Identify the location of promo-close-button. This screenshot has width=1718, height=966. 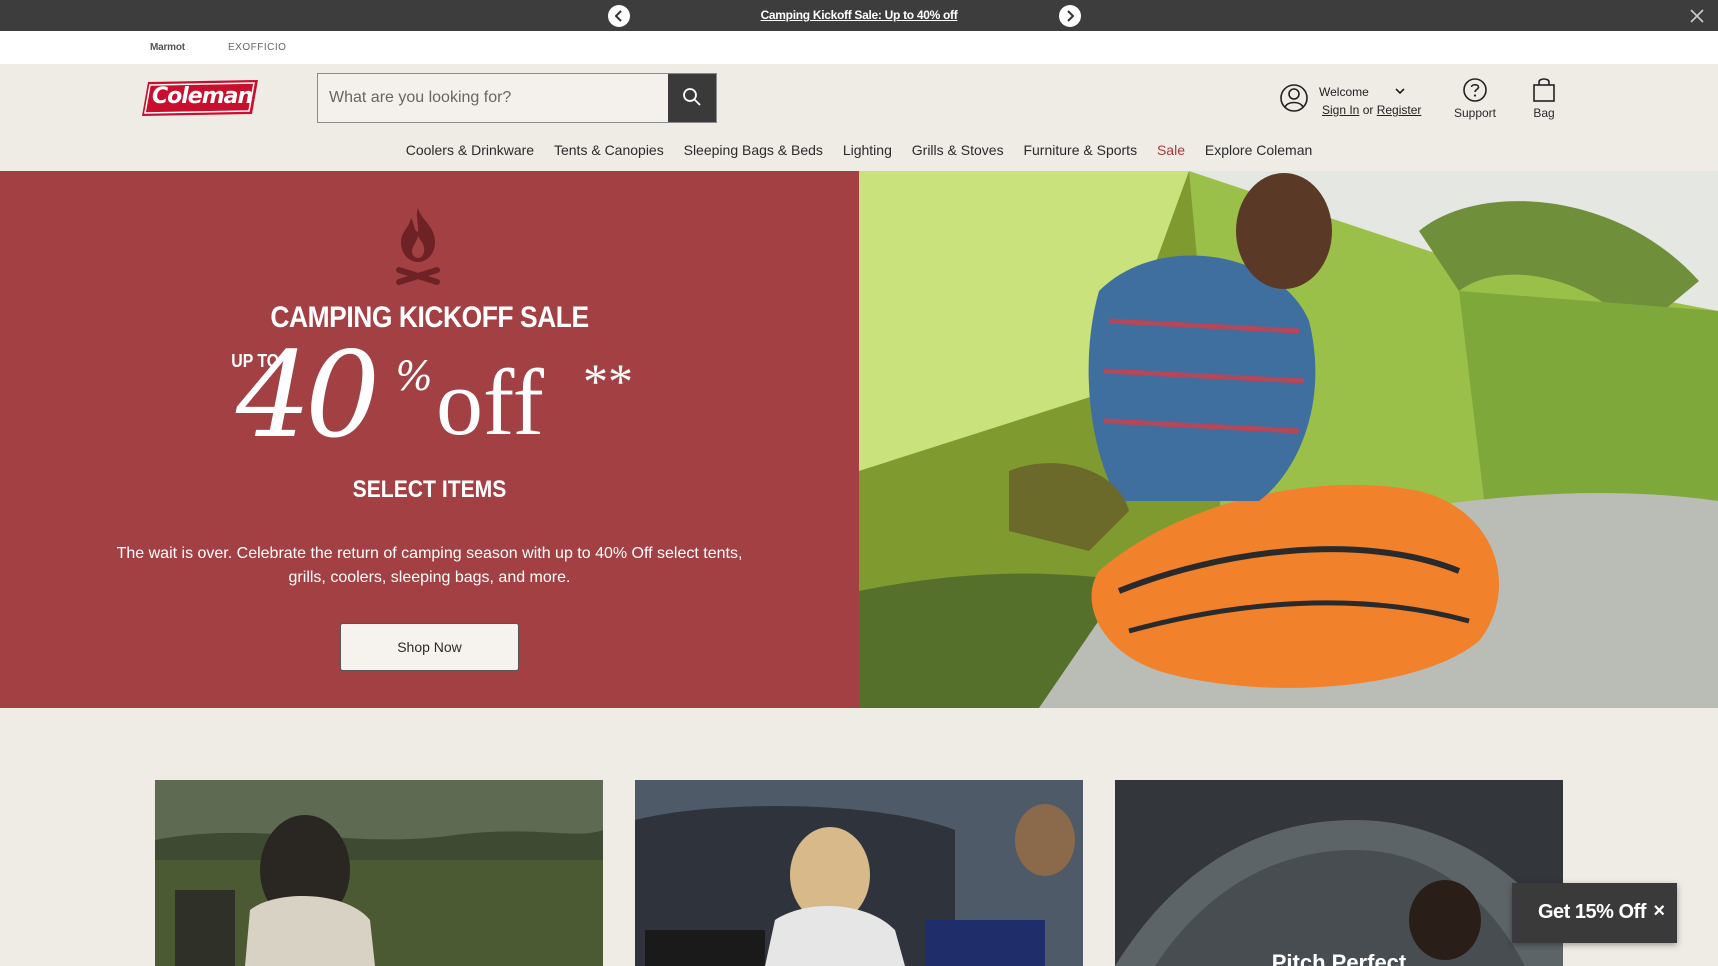
(1697, 16).